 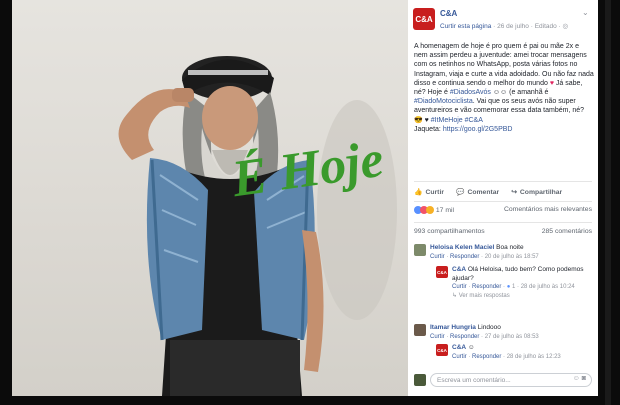 What do you see at coordinates (508, 287) in the screenshot?
I see `like-reaction-icon: ●` at bounding box center [508, 287].